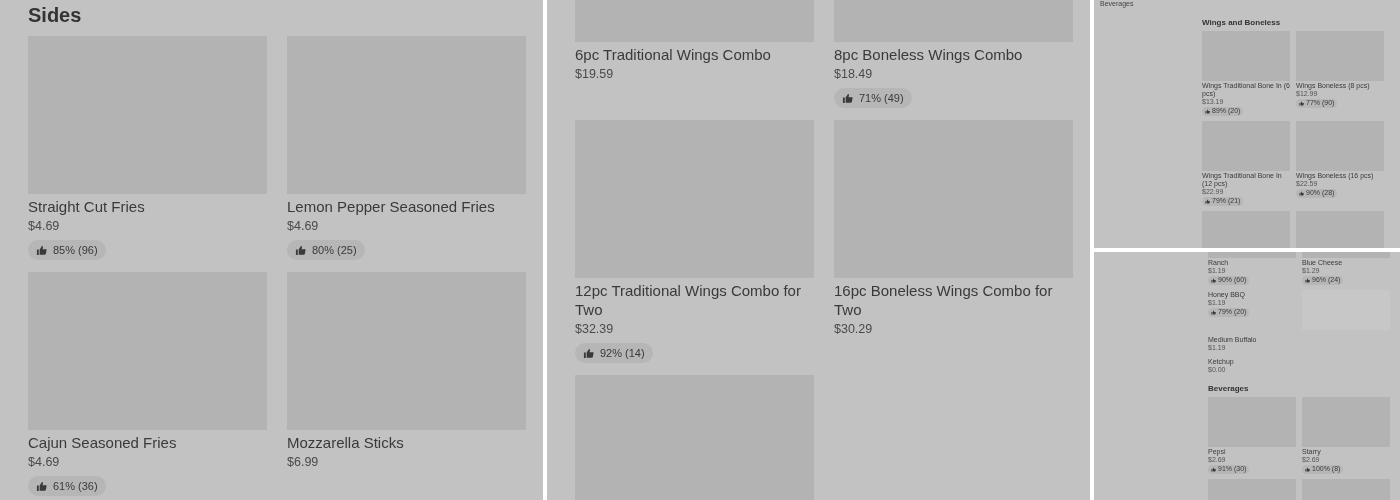  I want to click on item-name: 6pc Traditional Wings Combo, so click(673, 54).